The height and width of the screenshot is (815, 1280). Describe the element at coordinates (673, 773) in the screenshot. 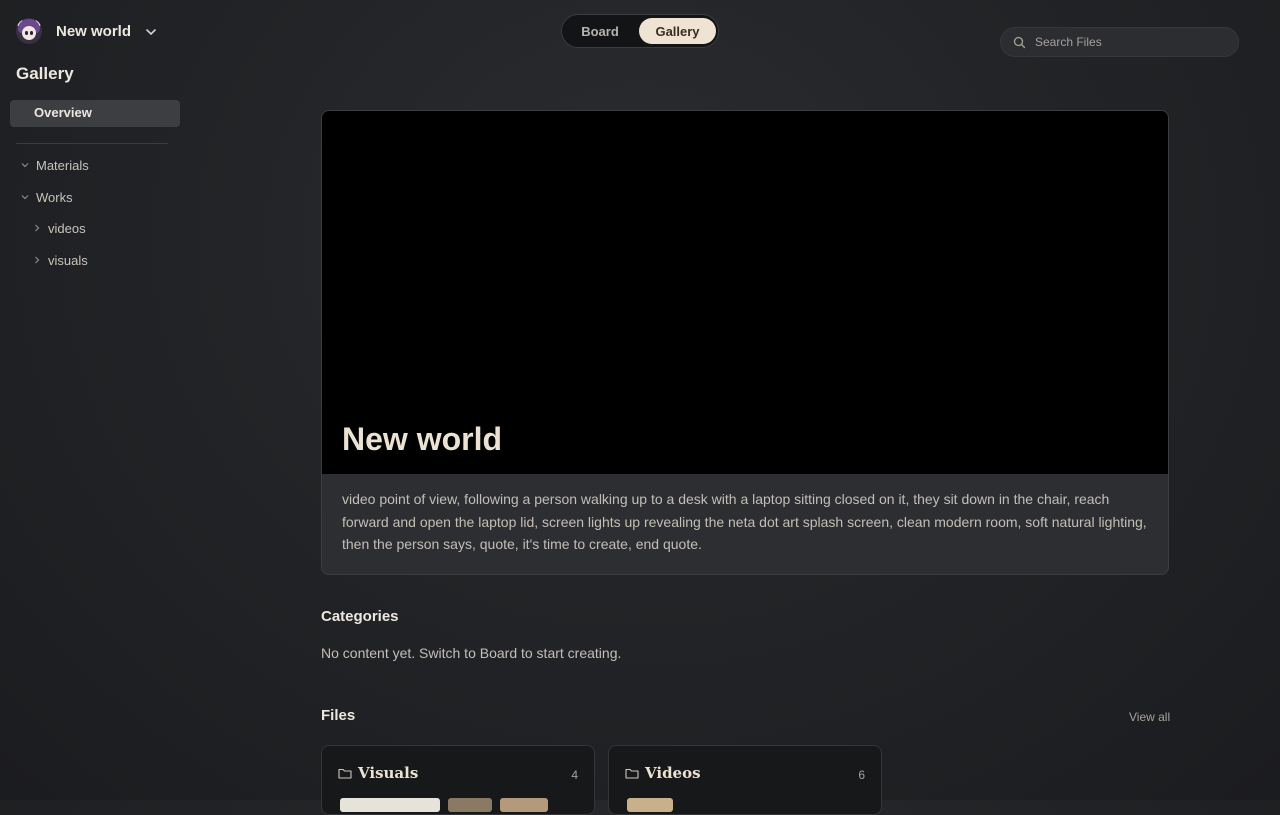

I see `folder-name: Videos` at that location.